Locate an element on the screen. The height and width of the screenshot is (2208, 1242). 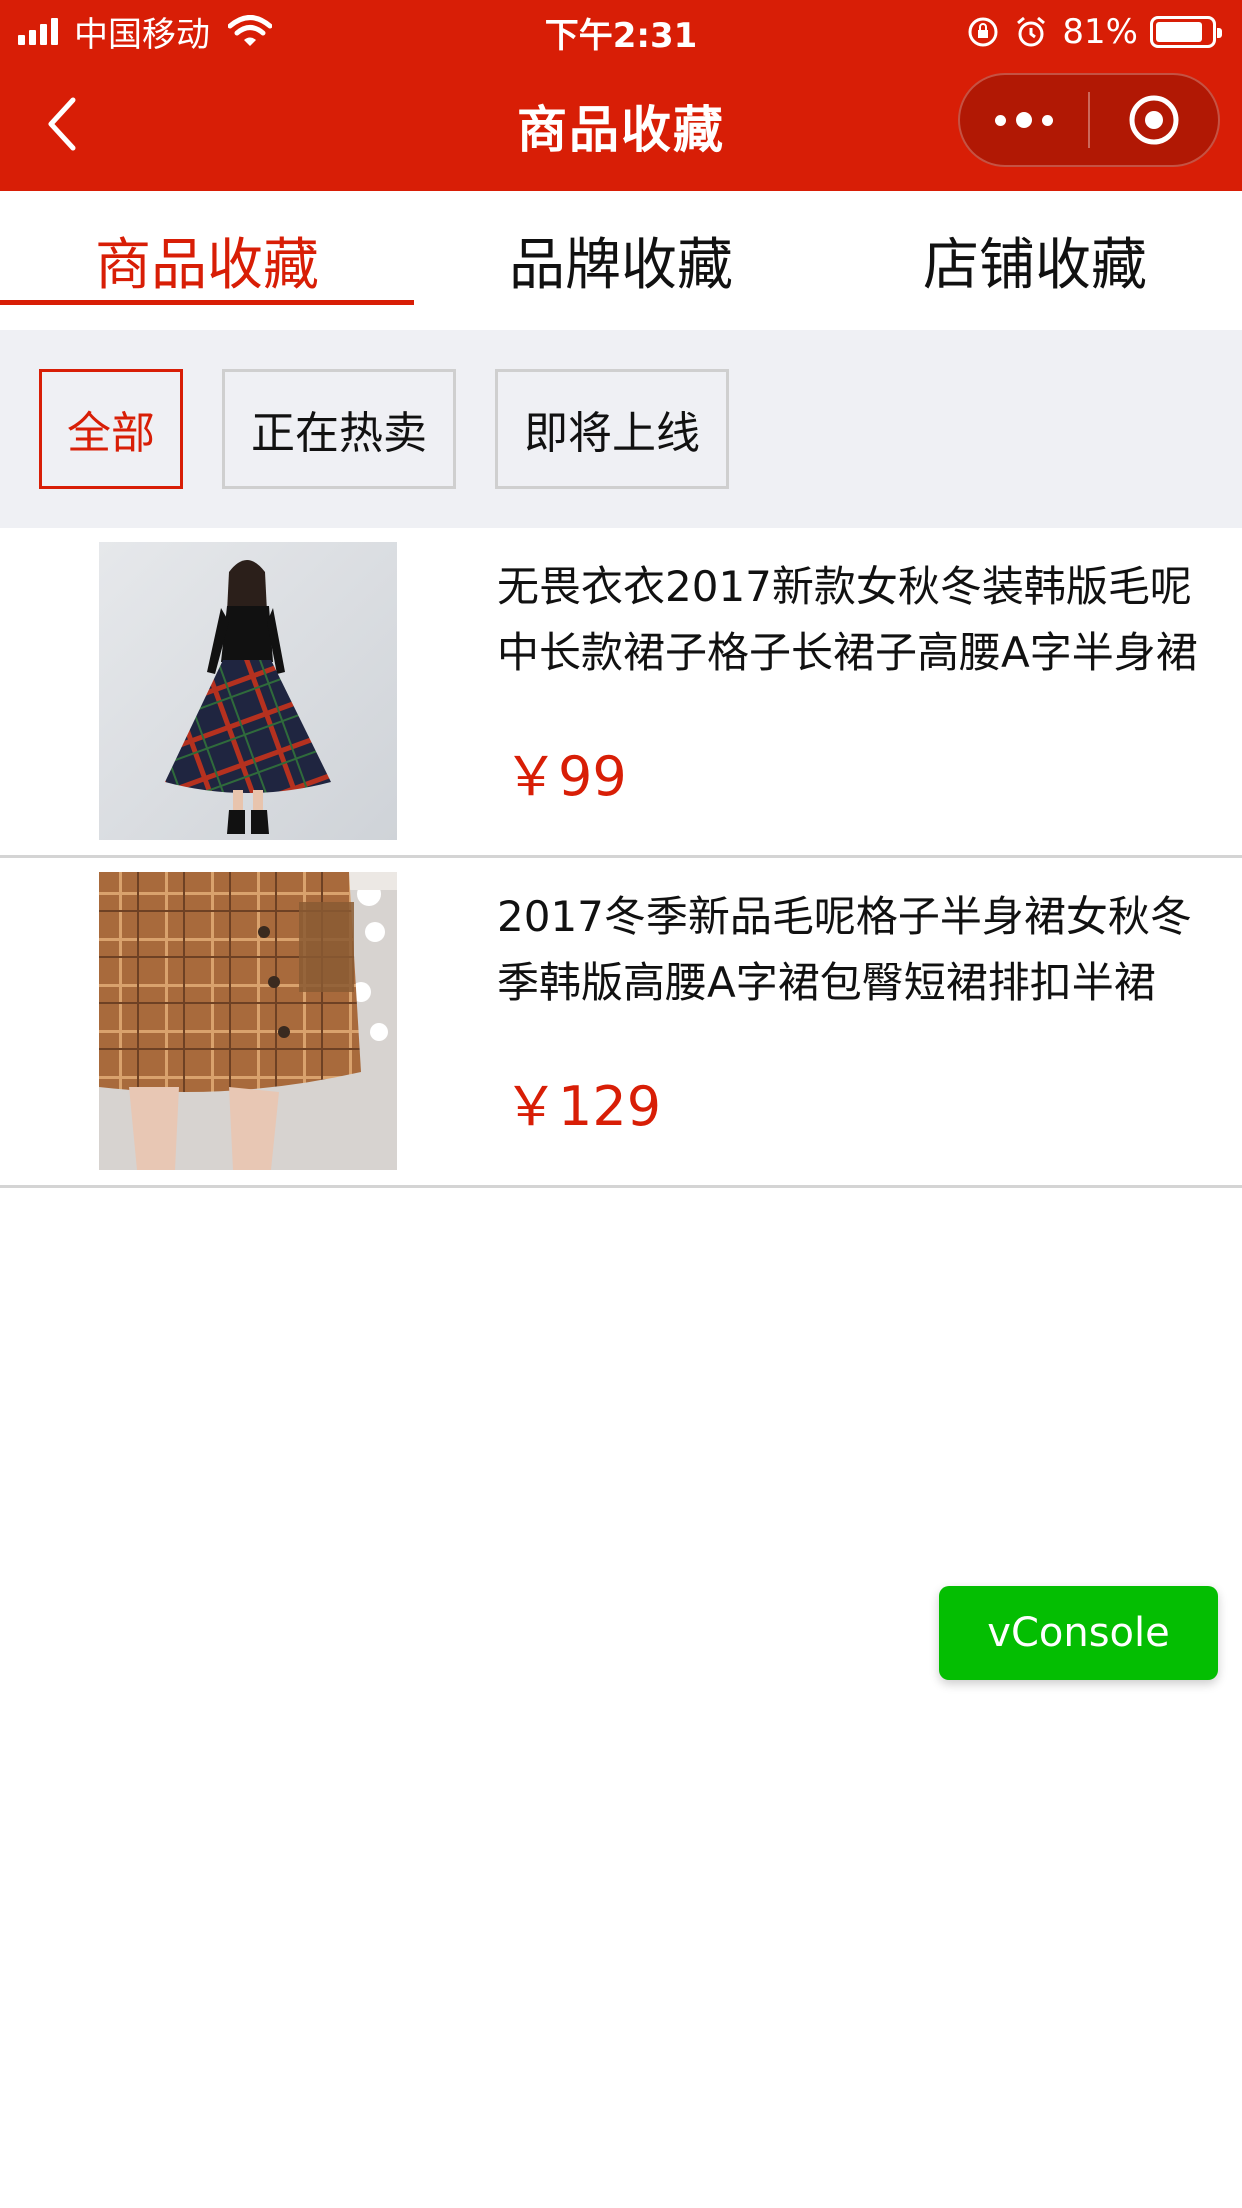
close-button is located at coordinates (1154, 120).